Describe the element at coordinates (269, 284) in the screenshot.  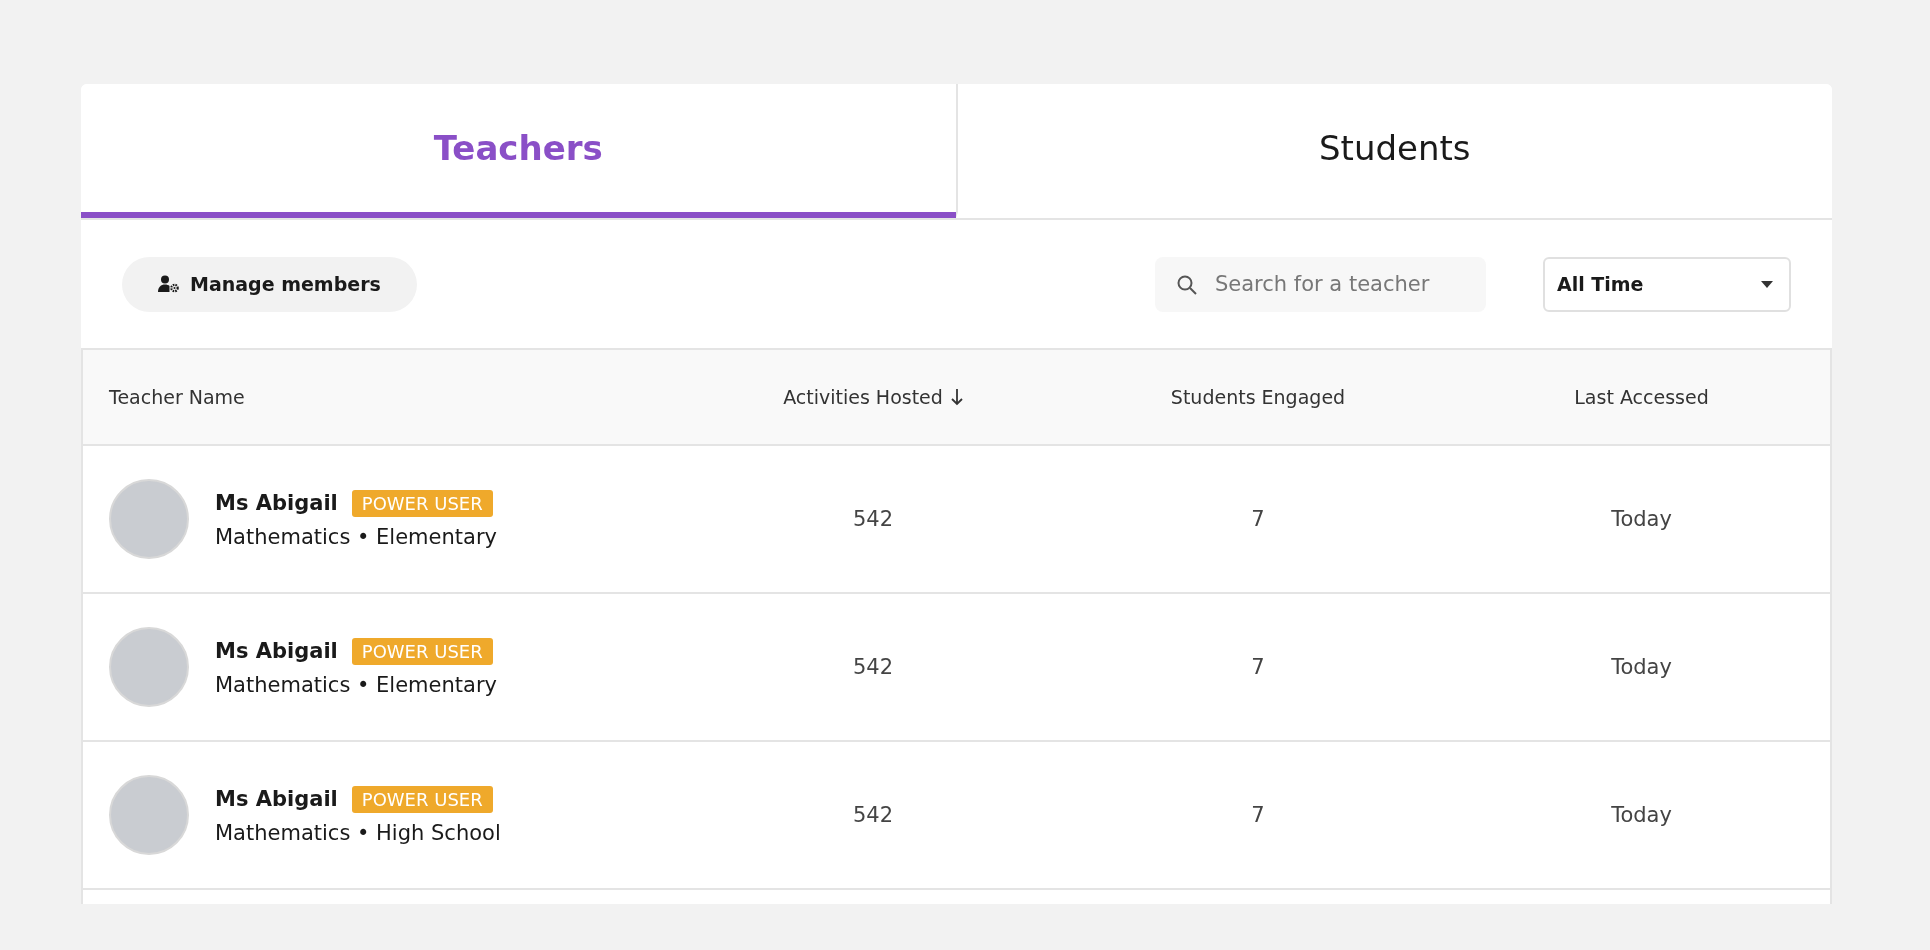
I see `manage-members-button: Manage members` at that location.